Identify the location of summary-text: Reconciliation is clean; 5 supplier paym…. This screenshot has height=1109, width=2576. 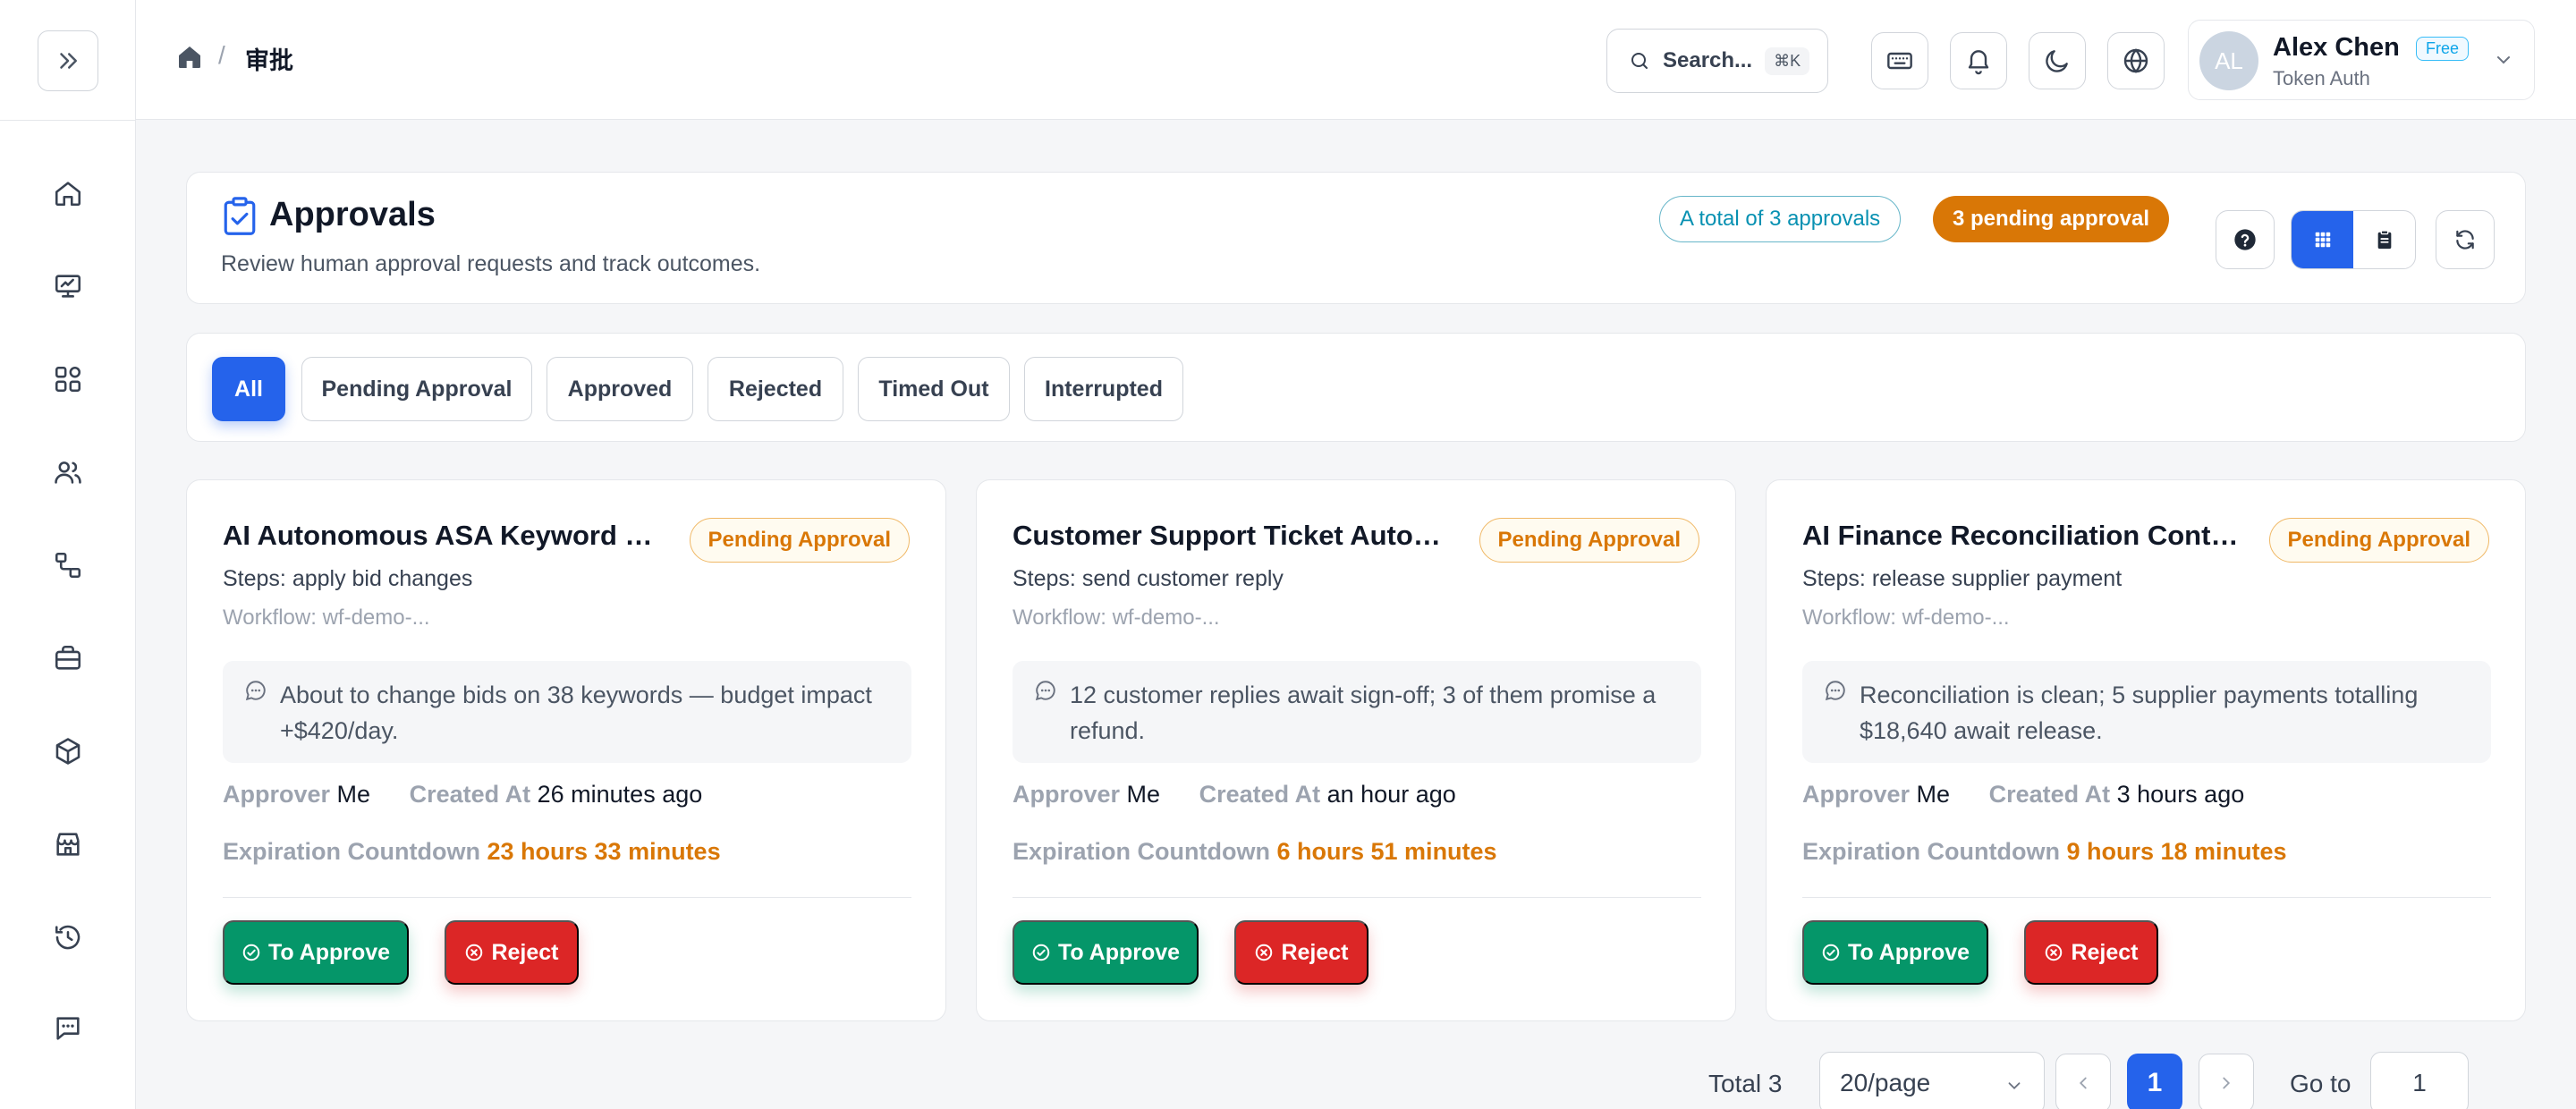
(2139, 713).